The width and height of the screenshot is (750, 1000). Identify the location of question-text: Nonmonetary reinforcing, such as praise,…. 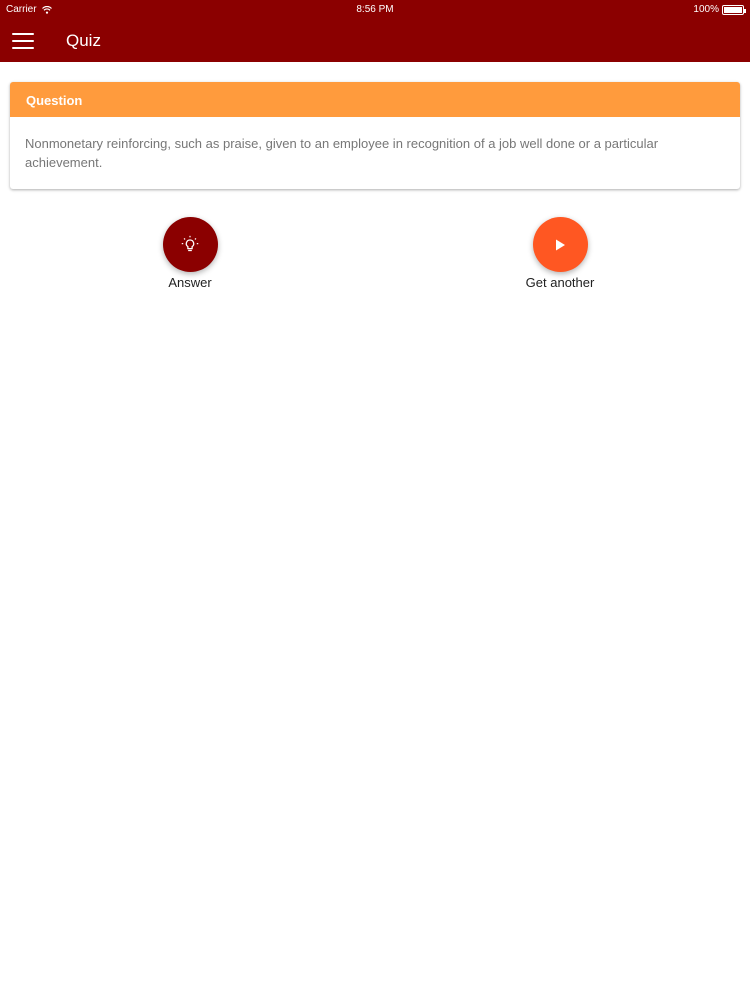
(342, 153).